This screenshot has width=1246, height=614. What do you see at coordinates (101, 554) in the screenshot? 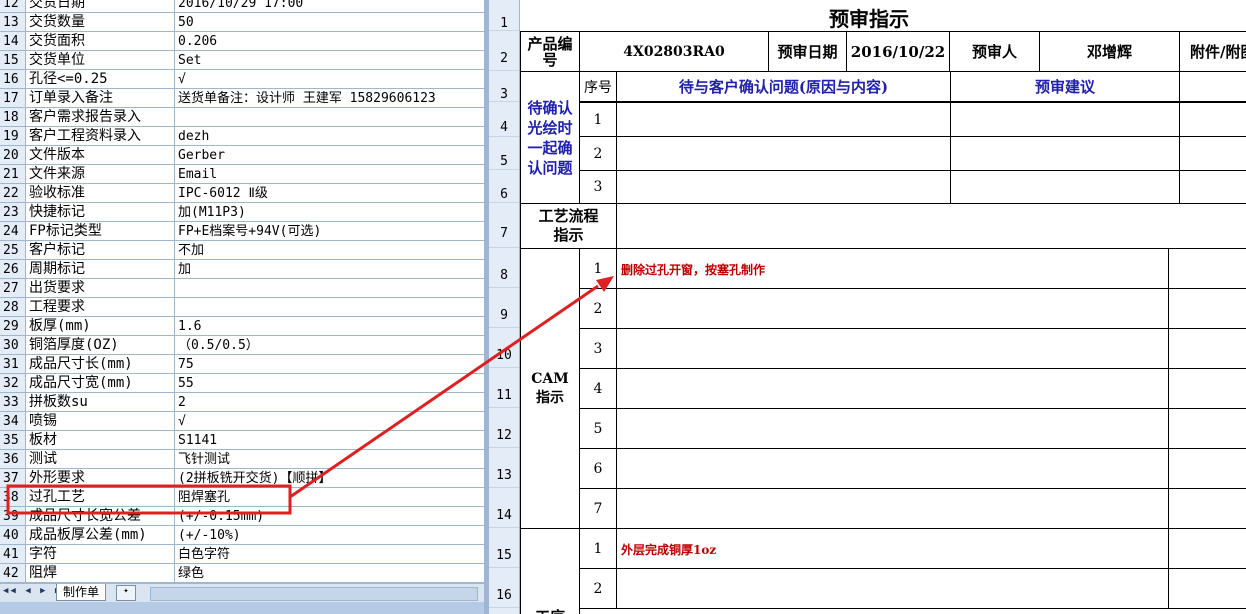
I see `field-label-cell: 字符` at bounding box center [101, 554].